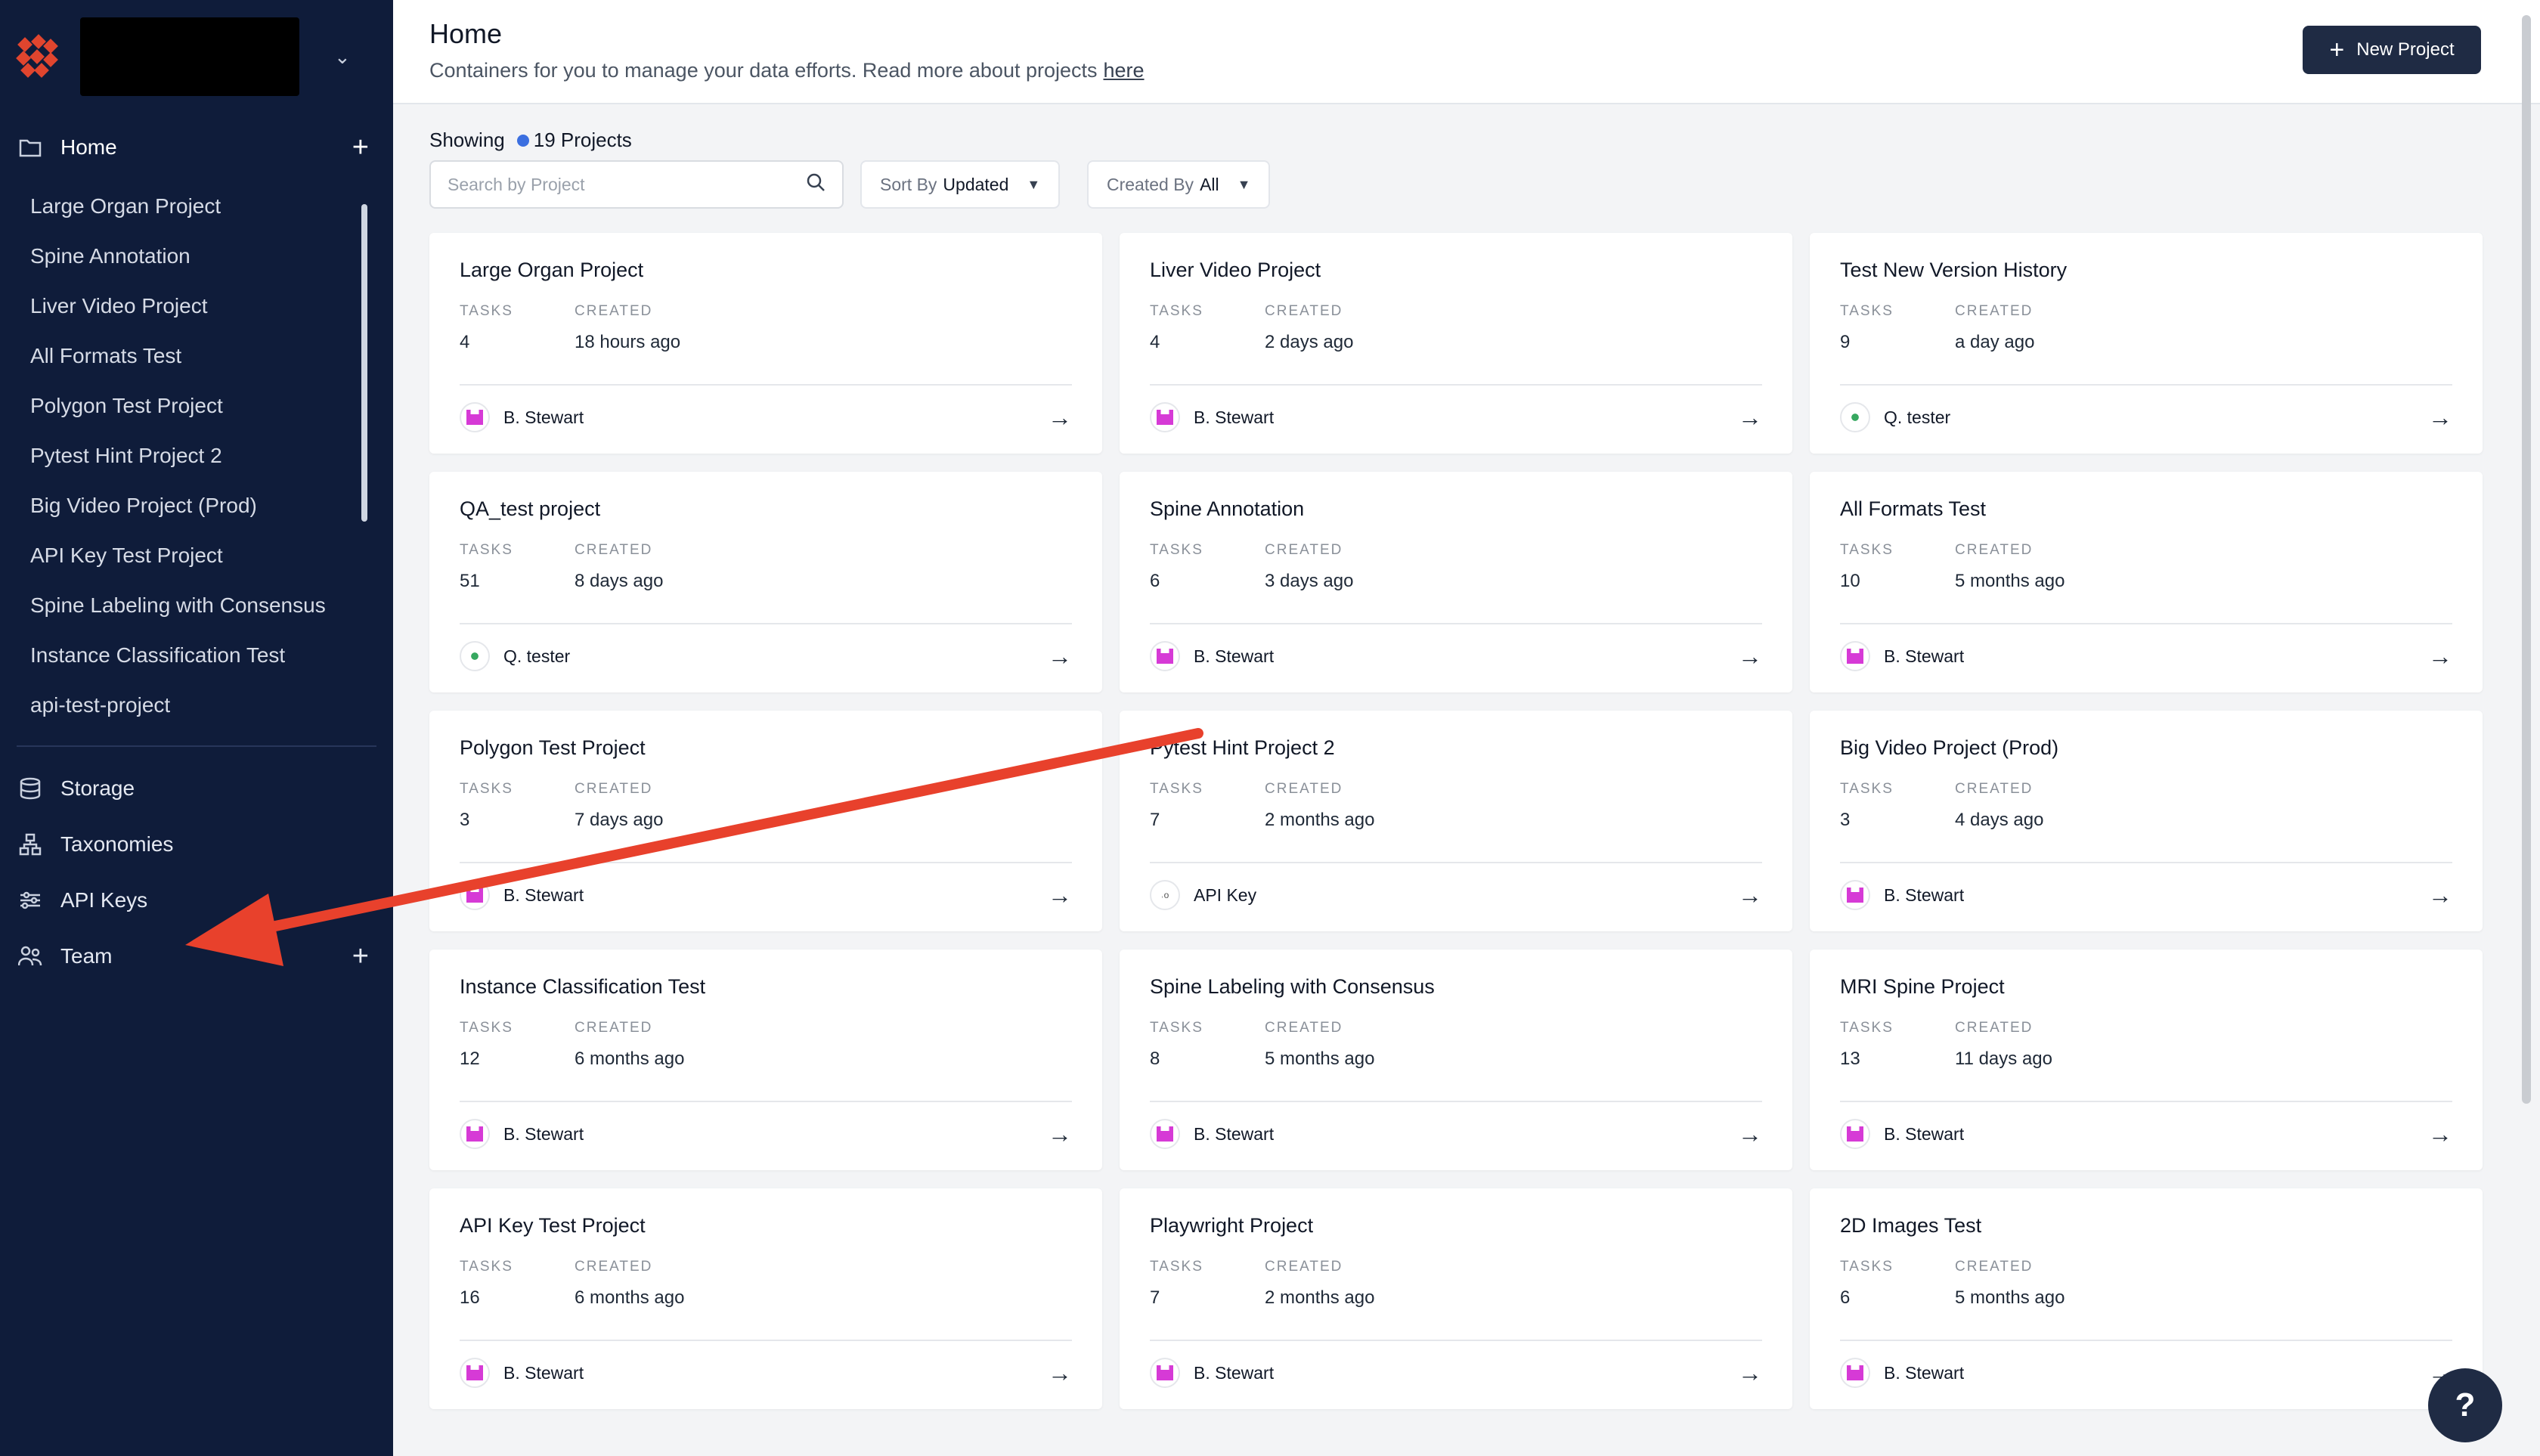 The image size is (2540, 1456). What do you see at coordinates (2527, 559) in the screenshot?
I see `page-scrollbar` at bounding box center [2527, 559].